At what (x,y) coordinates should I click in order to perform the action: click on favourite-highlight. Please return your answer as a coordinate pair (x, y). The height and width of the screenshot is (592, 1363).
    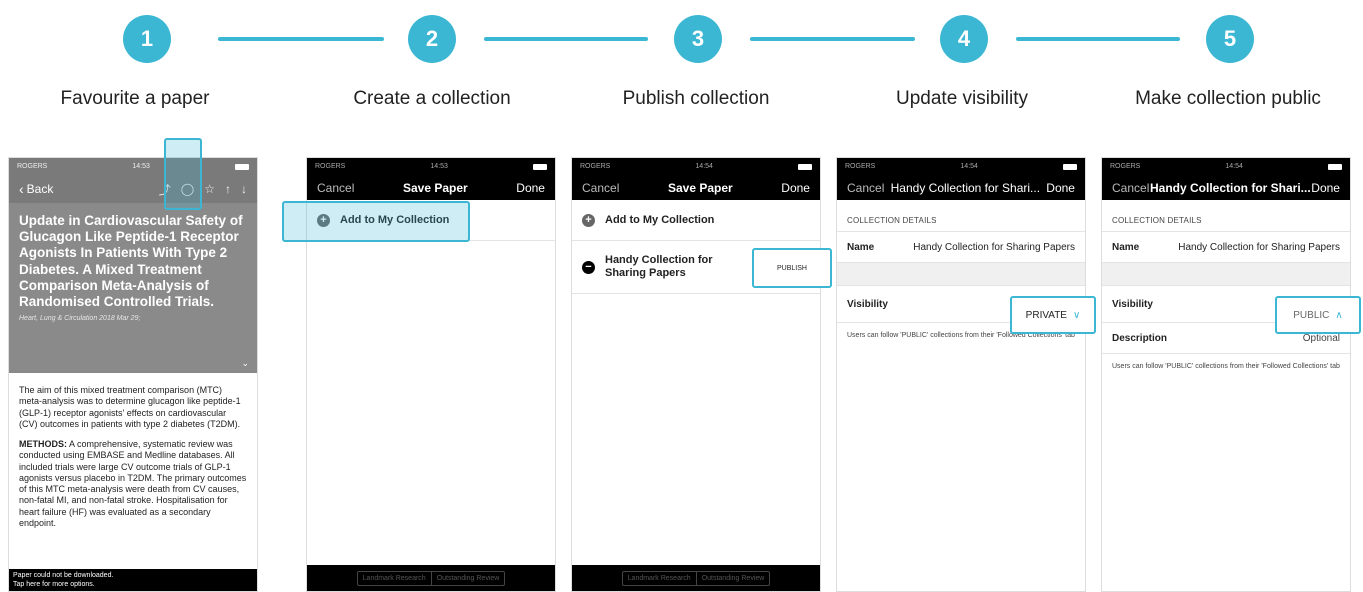
    Looking at the image, I should click on (183, 174).